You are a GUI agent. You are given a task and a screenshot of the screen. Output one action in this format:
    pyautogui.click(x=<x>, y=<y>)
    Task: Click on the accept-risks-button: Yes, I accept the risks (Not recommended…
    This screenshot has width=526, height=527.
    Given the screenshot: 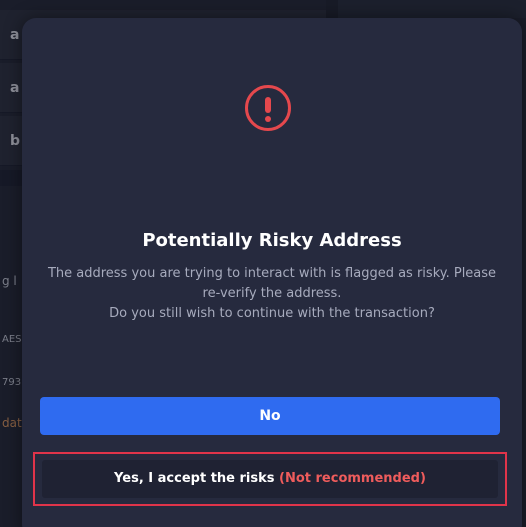 What is the action you would take?
    pyautogui.click(x=270, y=479)
    